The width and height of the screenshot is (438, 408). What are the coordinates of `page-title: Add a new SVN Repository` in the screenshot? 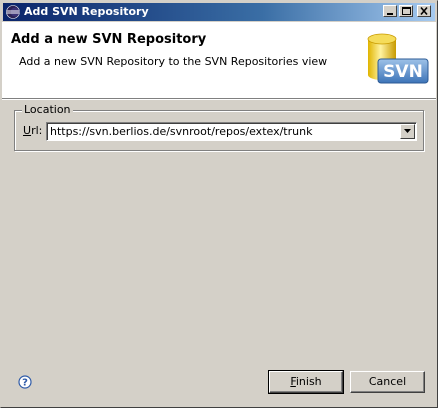 It's located at (109, 39).